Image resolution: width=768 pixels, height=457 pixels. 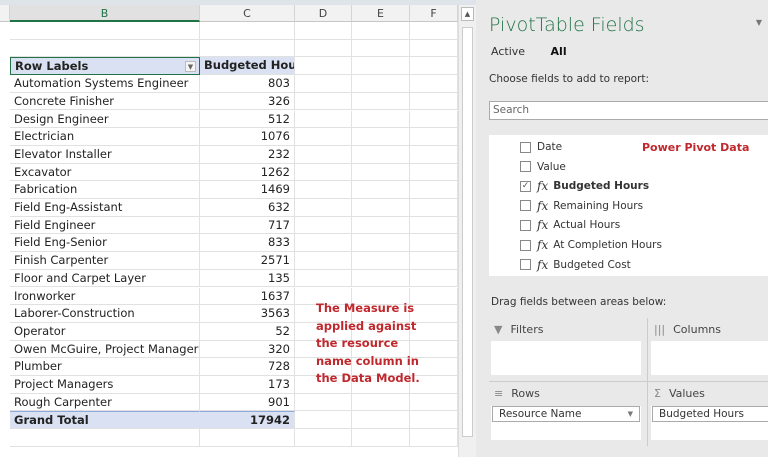 I want to click on value-cell: 1469, so click(x=247, y=190).